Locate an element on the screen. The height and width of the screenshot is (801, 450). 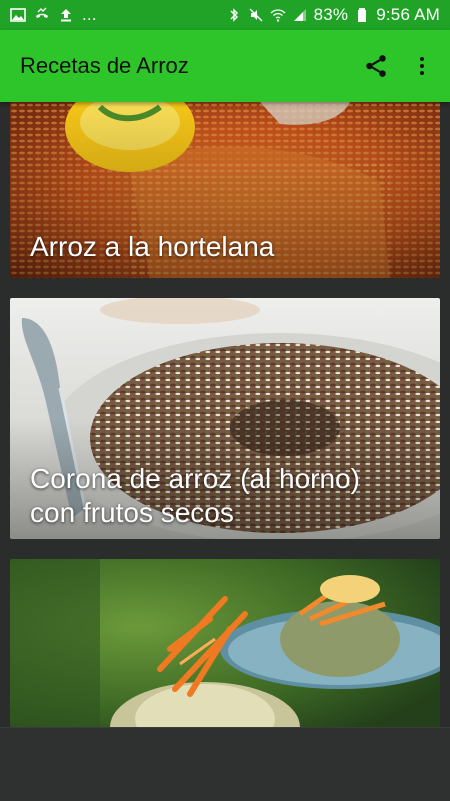
app-bar: Recetas de Arroz is located at coordinates (225, 66).